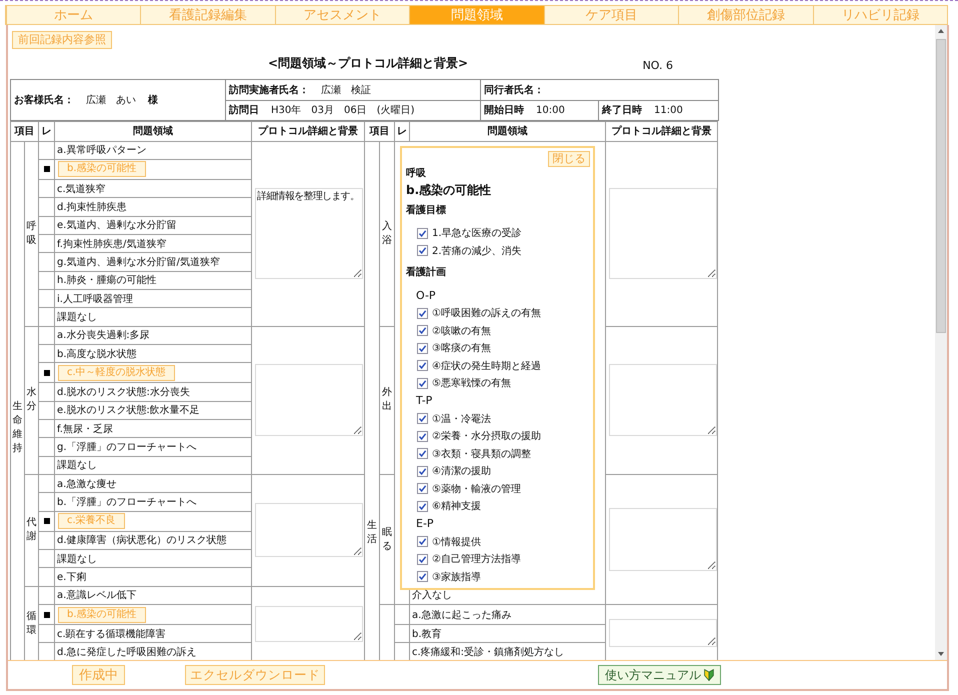  I want to click on problem-item: f.拘束性肺疾患/気道狭窄, so click(111, 243).